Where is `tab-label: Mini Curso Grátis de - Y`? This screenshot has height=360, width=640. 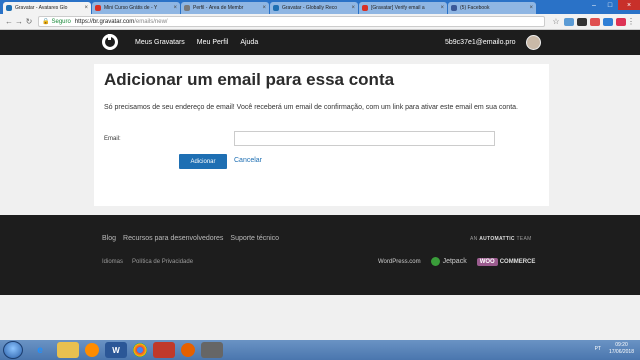
tab-label: Mini Curso Grátis de - Y is located at coordinates (131, 8).